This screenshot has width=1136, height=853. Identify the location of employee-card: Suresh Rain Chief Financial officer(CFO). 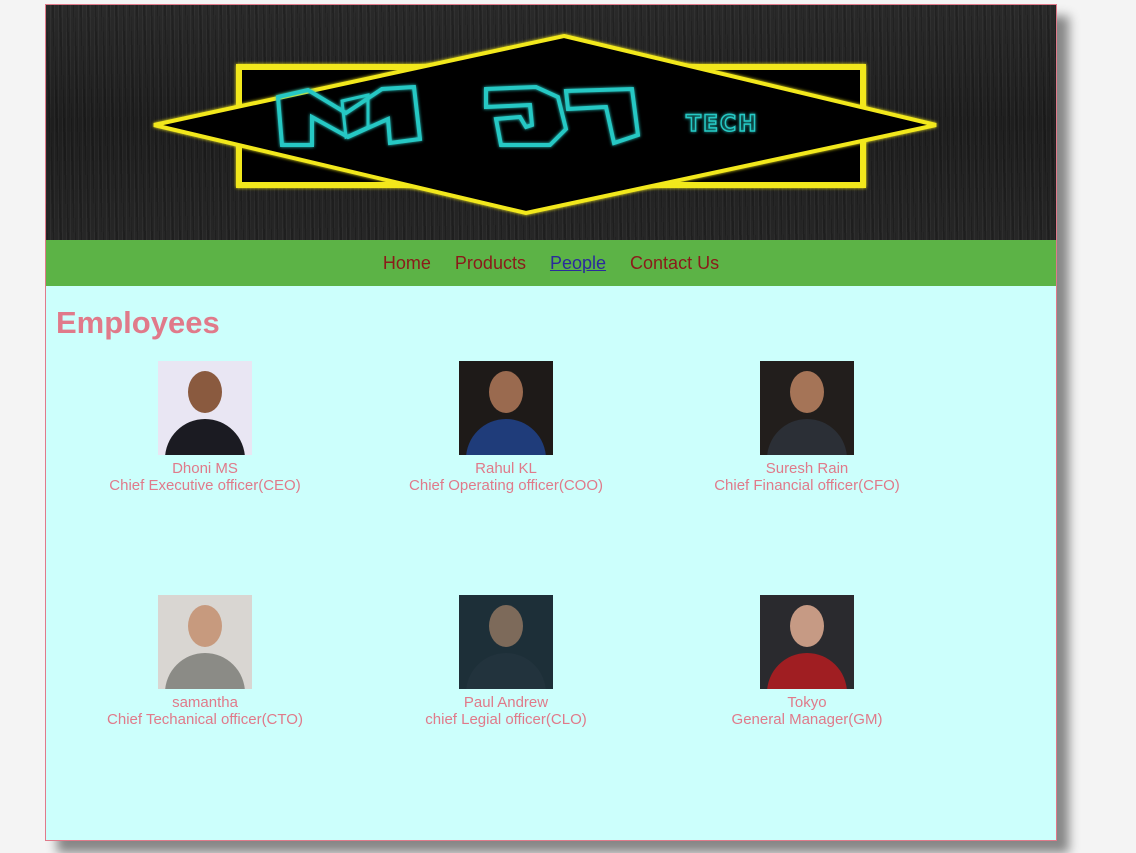
(807, 427).